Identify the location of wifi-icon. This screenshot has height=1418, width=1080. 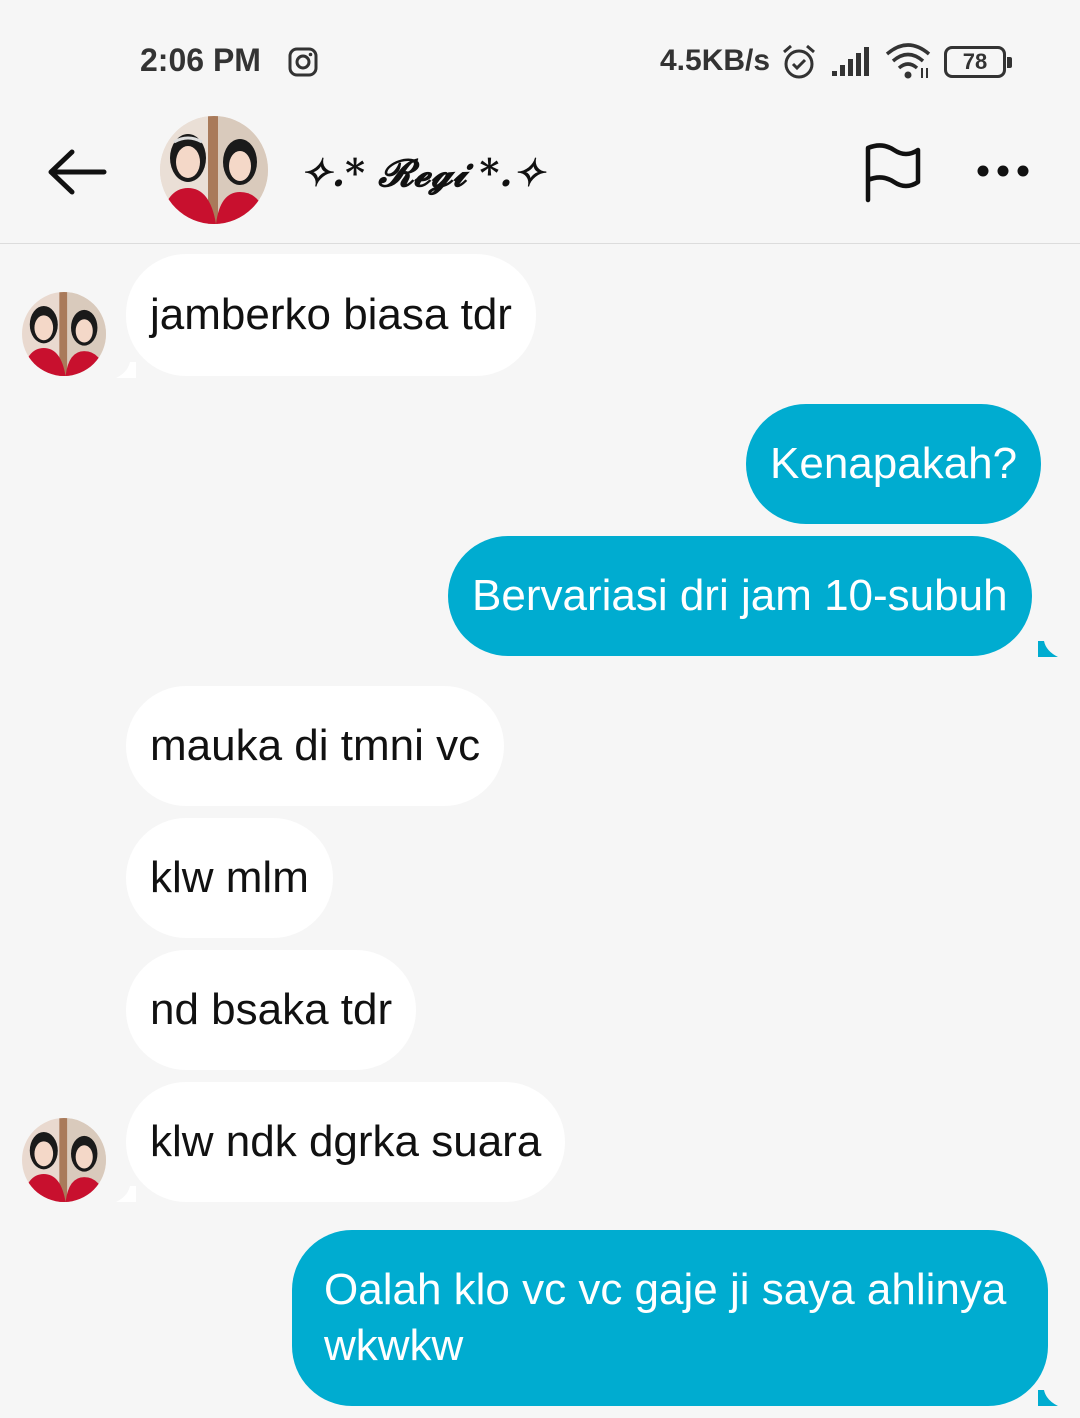
(908, 61).